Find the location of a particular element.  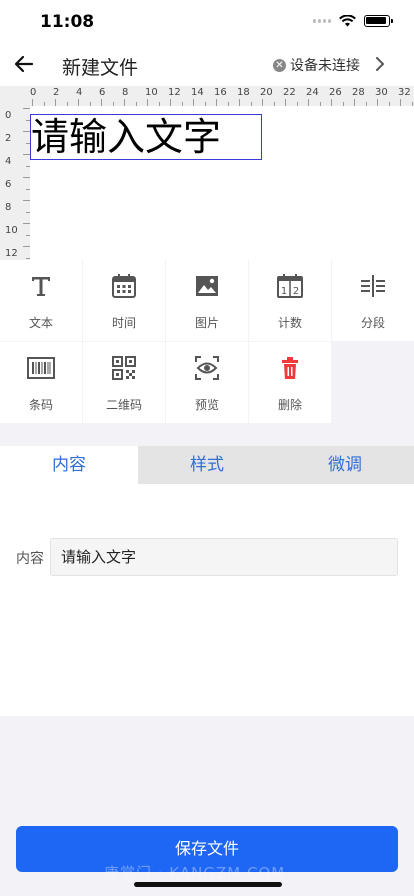

counter-icon: 1 2 is located at coordinates (290, 286).